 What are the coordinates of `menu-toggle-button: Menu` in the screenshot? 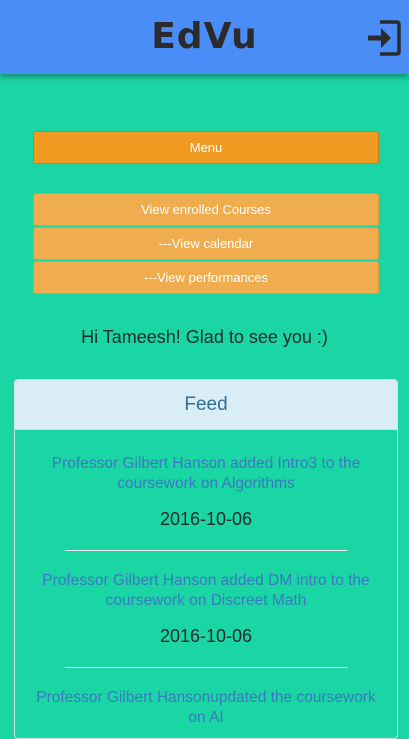 It's located at (206, 147).